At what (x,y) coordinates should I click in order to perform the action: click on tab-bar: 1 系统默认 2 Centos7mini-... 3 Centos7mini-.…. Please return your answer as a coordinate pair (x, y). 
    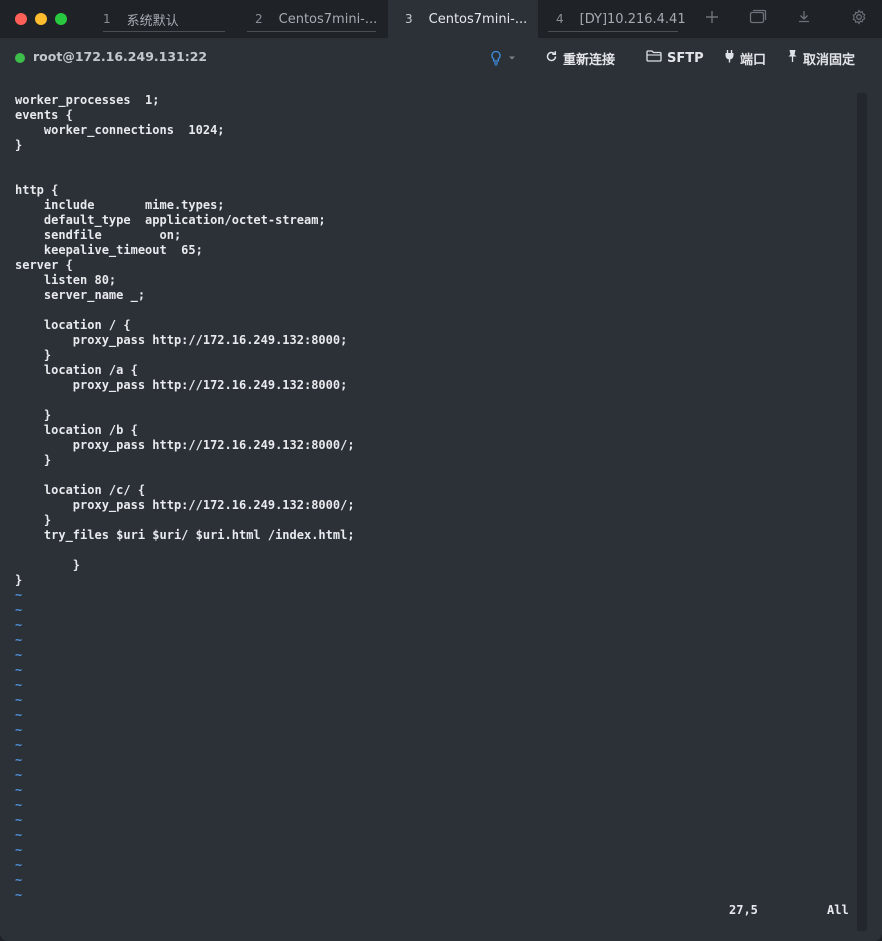
    Looking at the image, I should click on (441, 19).